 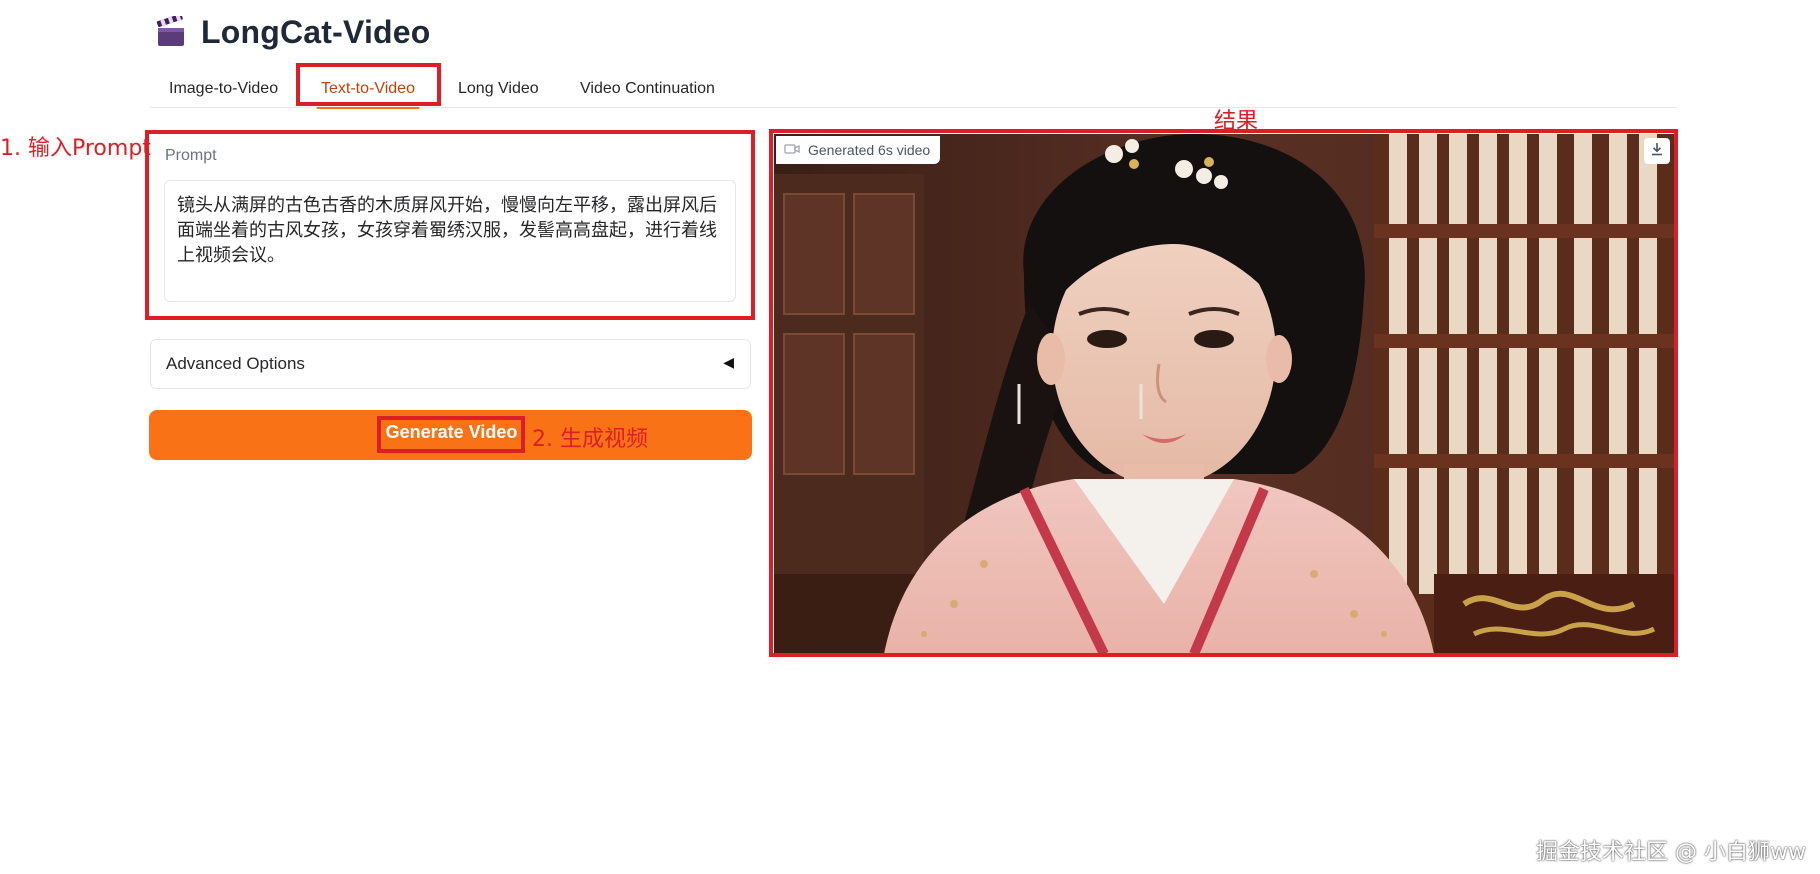 I want to click on annotation-result: 结果, so click(x=1236, y=121).